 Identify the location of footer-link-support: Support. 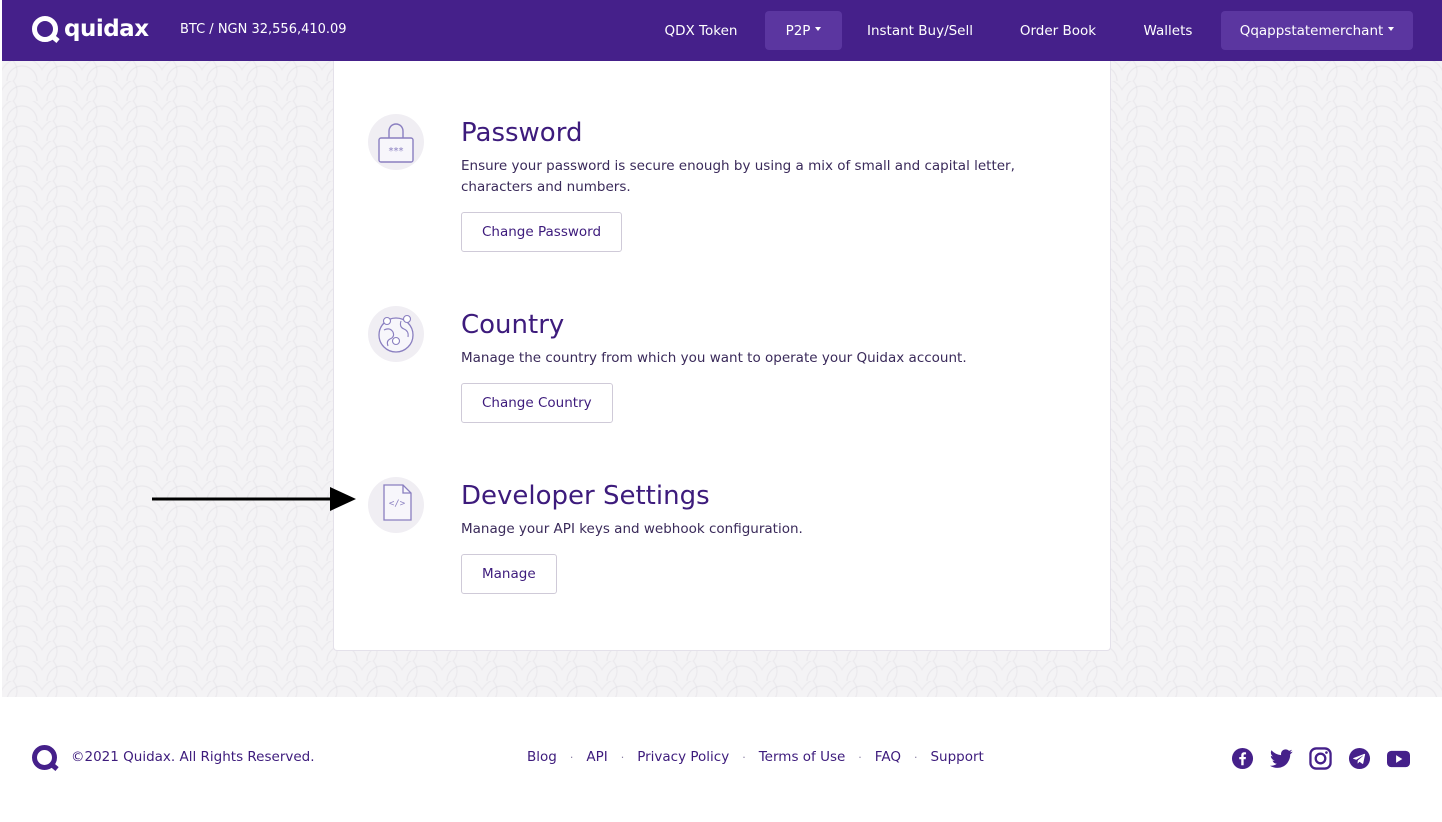
(956, 757).